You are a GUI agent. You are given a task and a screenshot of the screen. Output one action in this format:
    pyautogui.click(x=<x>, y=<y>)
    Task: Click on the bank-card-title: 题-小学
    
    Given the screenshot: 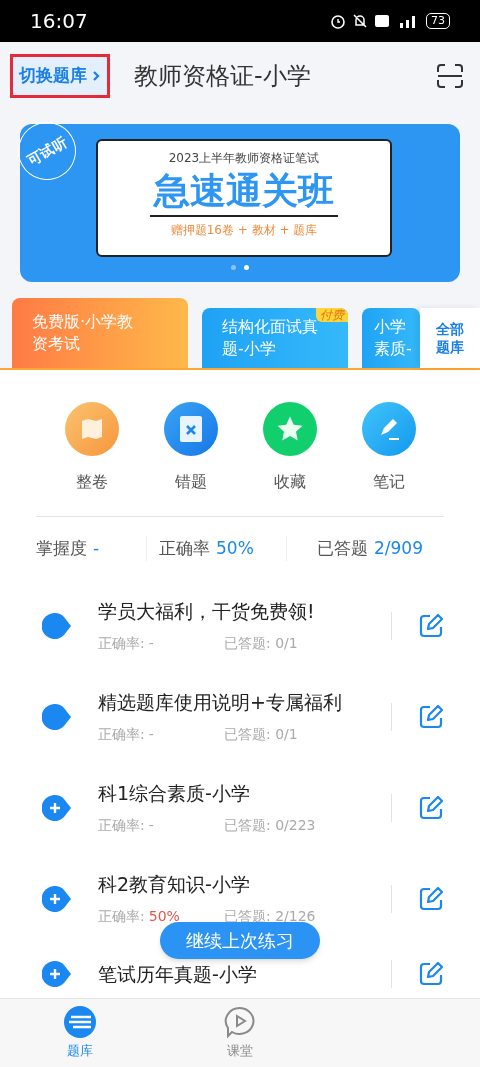 What is the action you would take?
    pyautogui.click(x=249, y=349)
    